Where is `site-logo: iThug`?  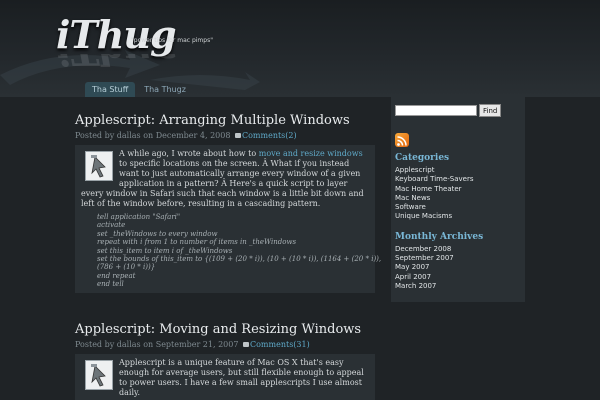 site-logo: iThug is located at coordinates (116, 34).